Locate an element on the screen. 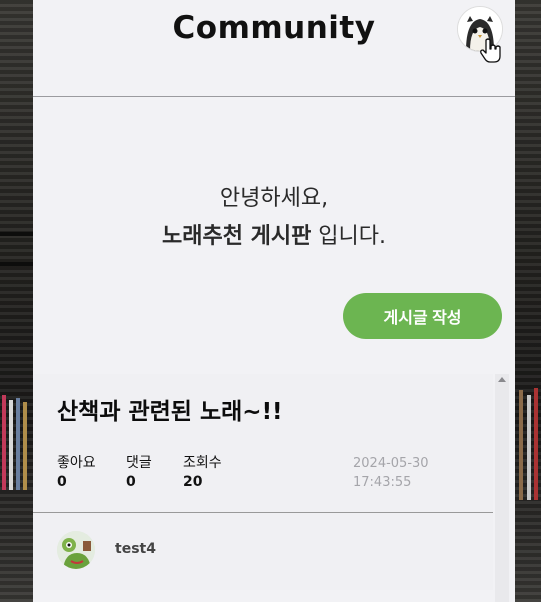  author-name: test4 is located at coordinates (135, 549).